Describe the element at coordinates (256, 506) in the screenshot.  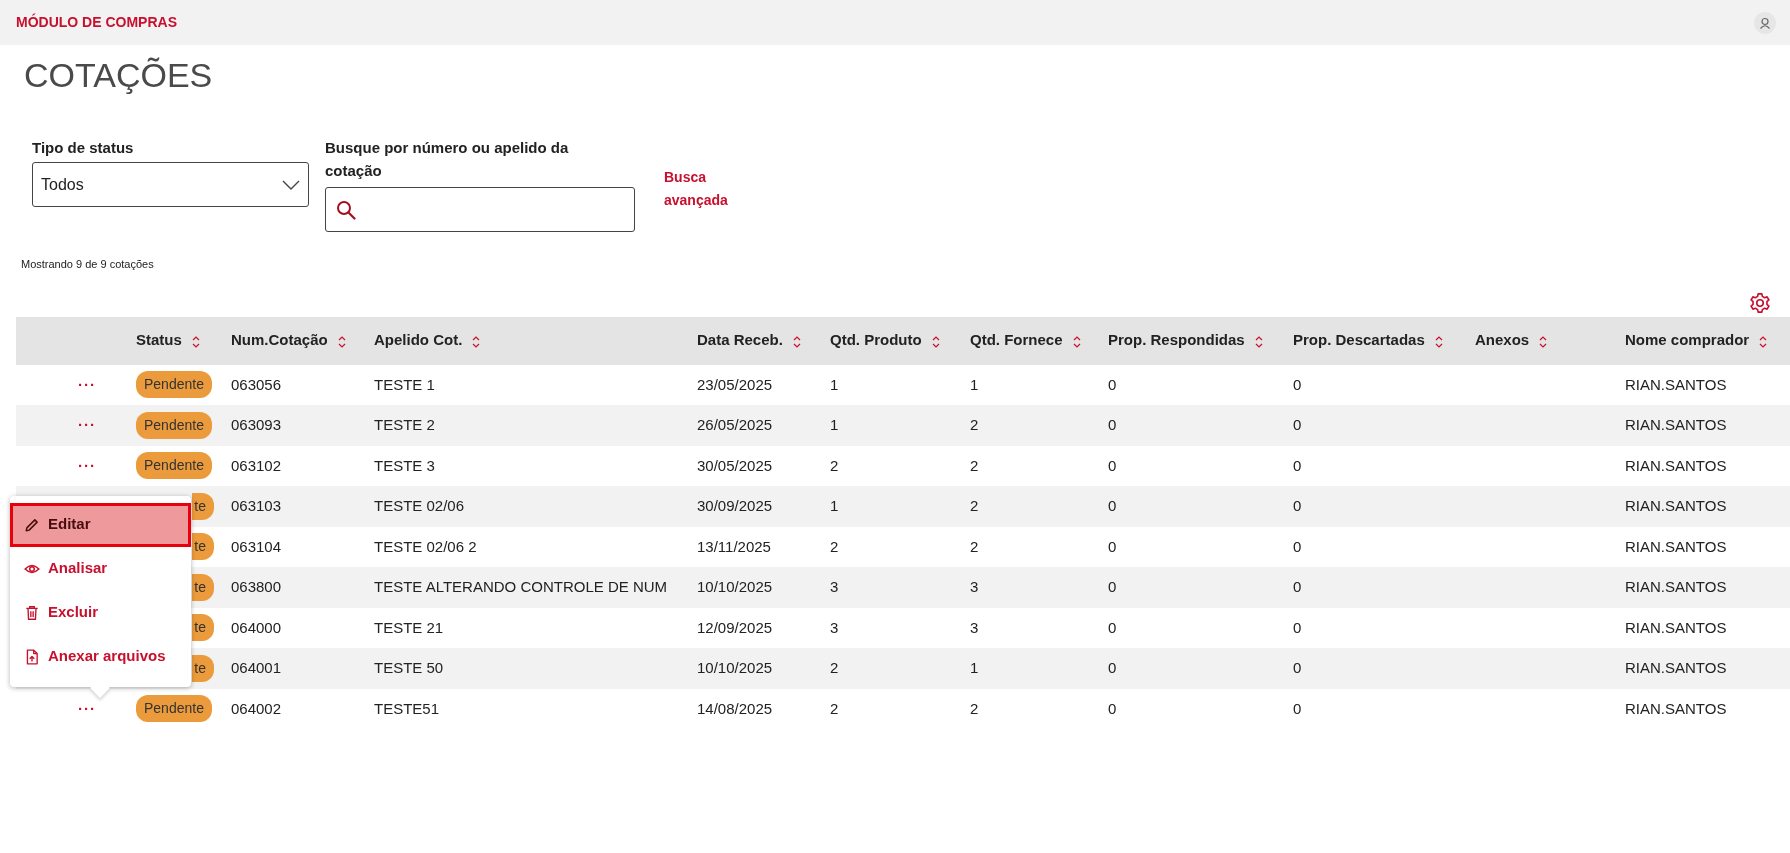
I see `table-cell: 063103` at that location.